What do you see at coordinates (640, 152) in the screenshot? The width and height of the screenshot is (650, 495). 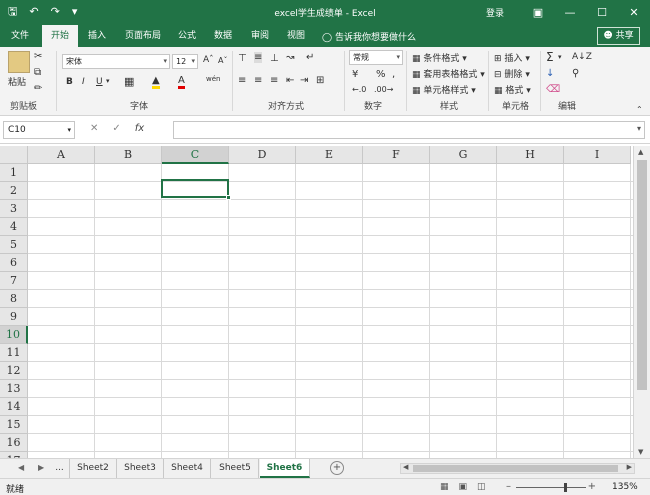 I see `scroll-up-icon: ▲` at bounding box center [640, 152].